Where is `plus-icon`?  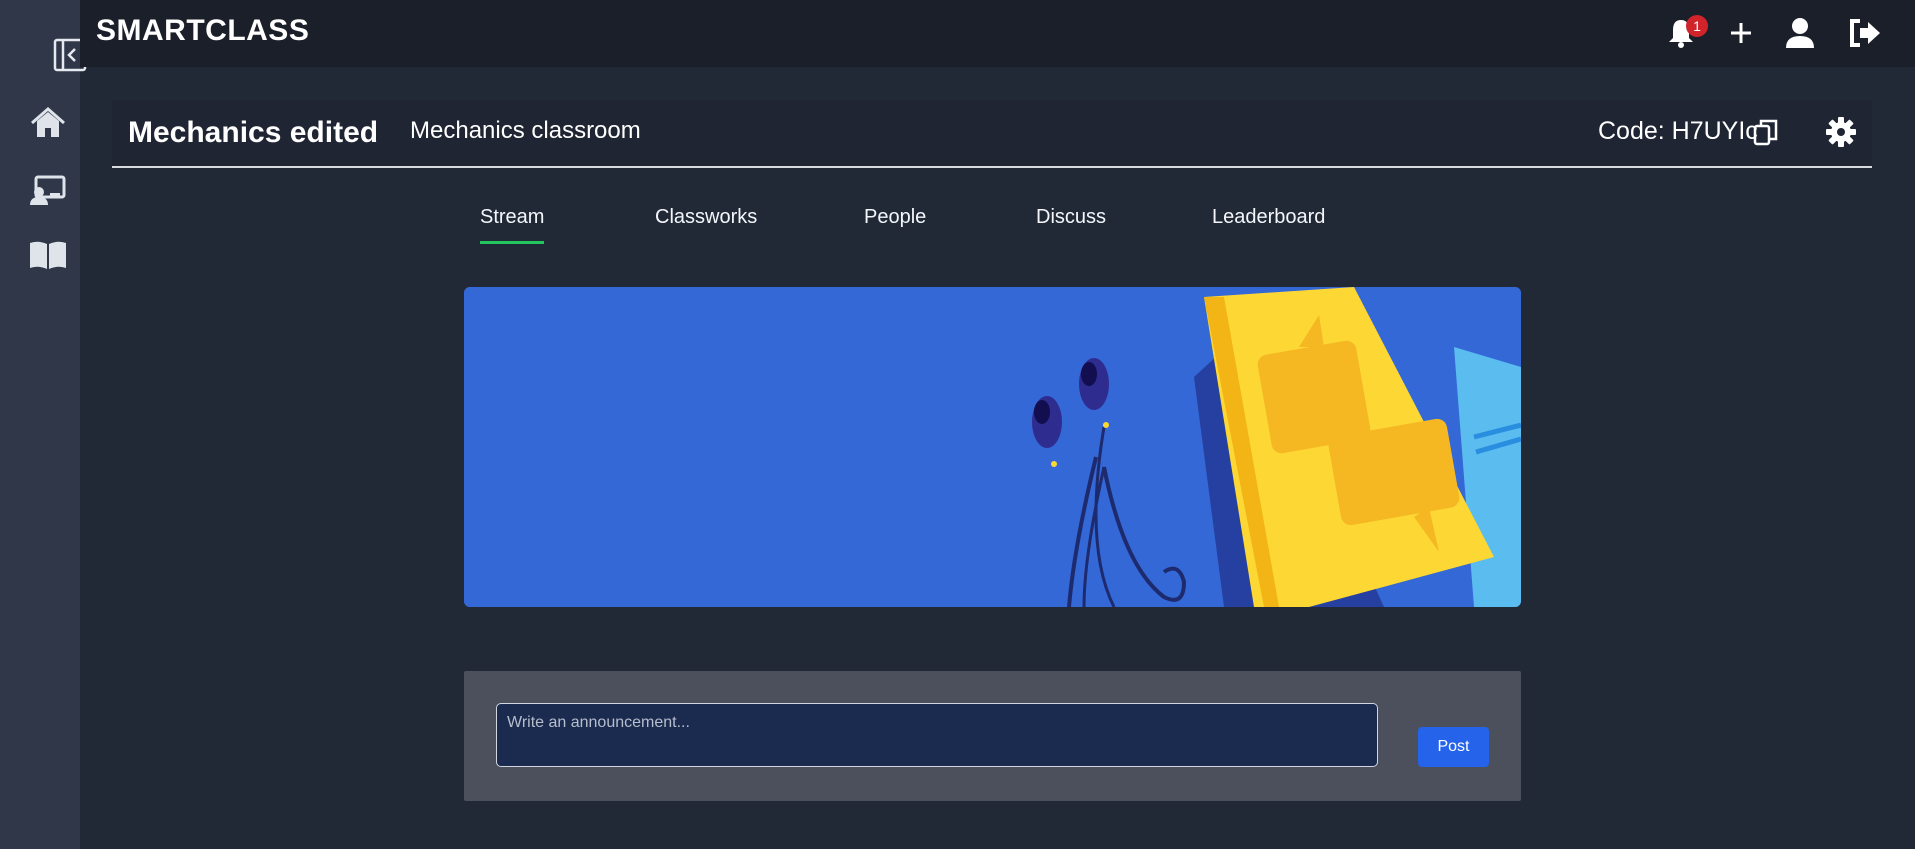 plus-icon is located at coordinates (1741, 33).